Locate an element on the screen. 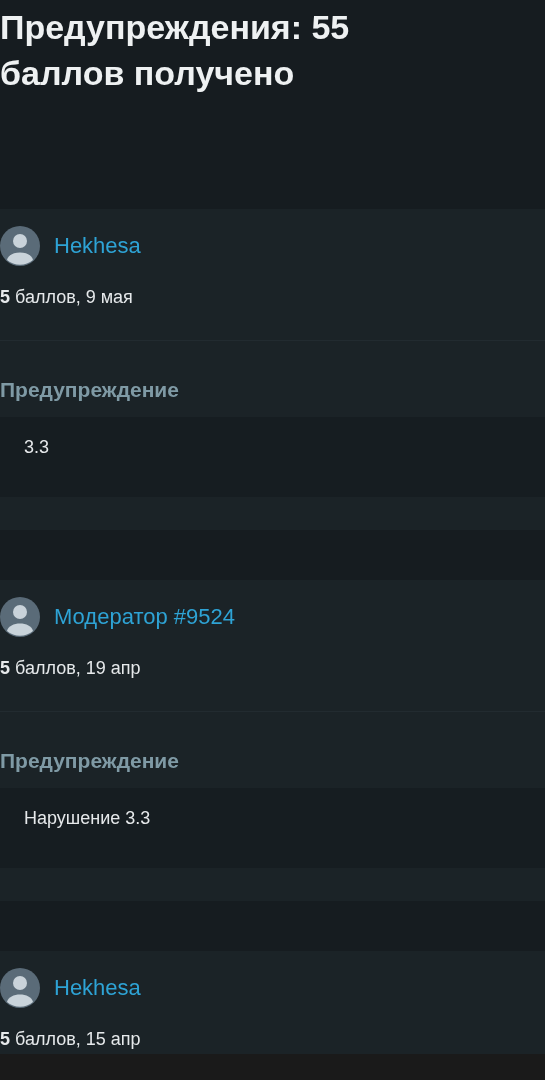 This screenshot has width=545, height=1080. page-title: Предупреждения: 55 баллов получено is located at coordinates (175, 50).